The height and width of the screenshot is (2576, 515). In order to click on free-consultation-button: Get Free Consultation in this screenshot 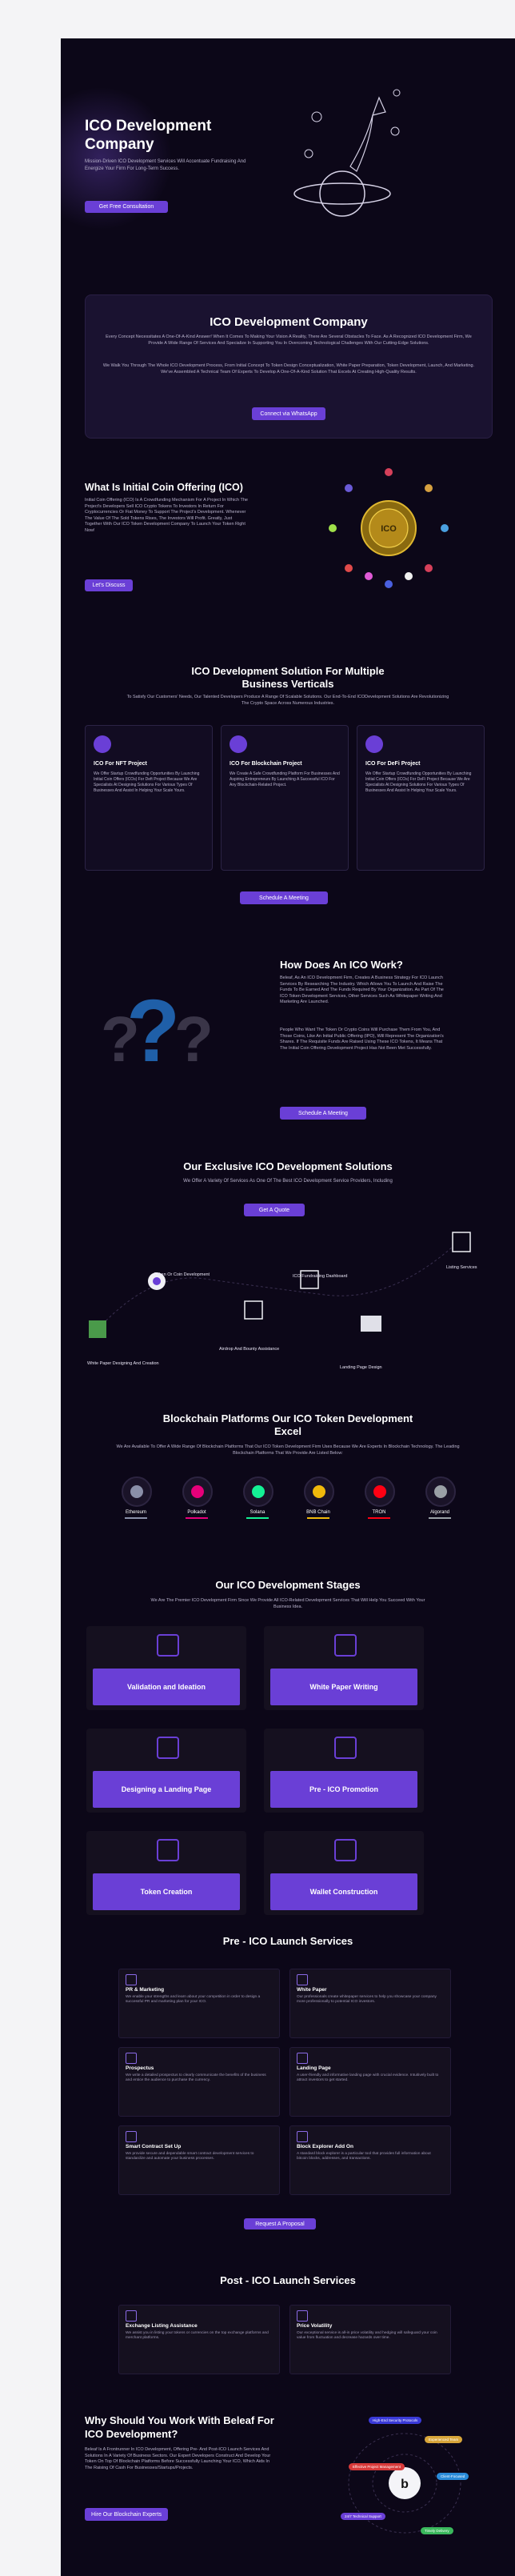, I will do `click(126, 207)`.